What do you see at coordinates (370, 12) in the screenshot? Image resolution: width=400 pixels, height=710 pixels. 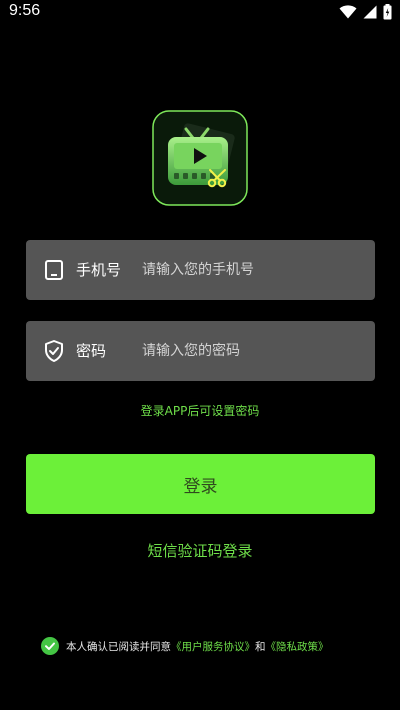 I see `signal-icon` at bounding box center [370, 12].